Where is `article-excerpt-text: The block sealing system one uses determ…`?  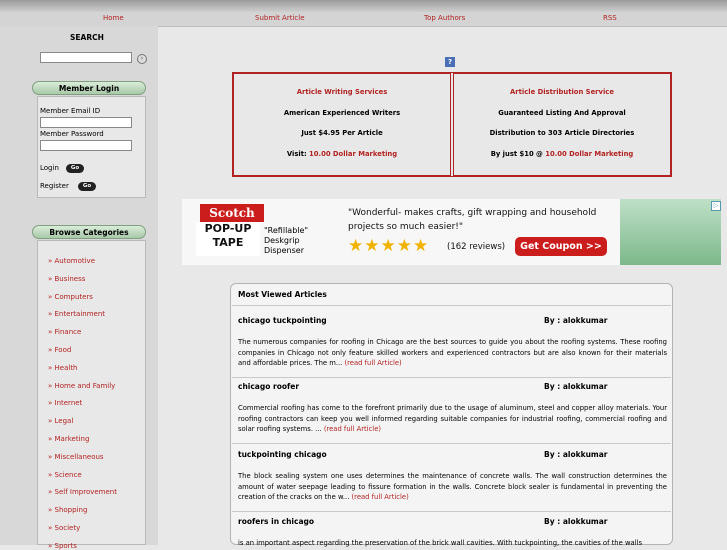 article-excerpt-text: The block sealing system one uses determ… is located at coordinates (452, 486).